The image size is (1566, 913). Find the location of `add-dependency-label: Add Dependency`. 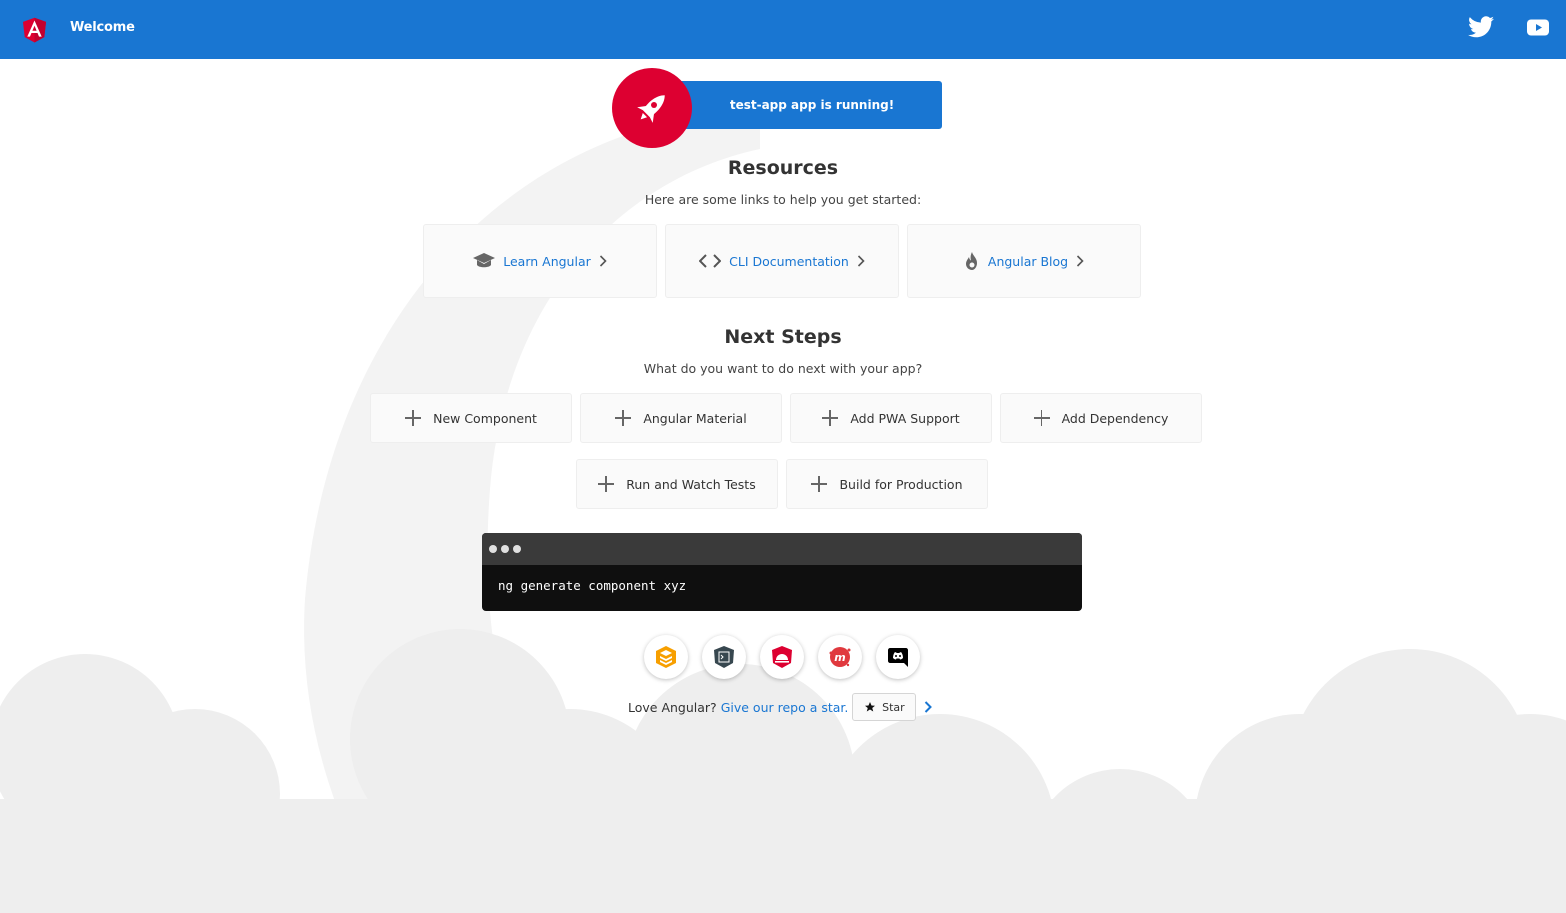

add-dependency-label: Add Dependency is located at coordinates (1115, 418).